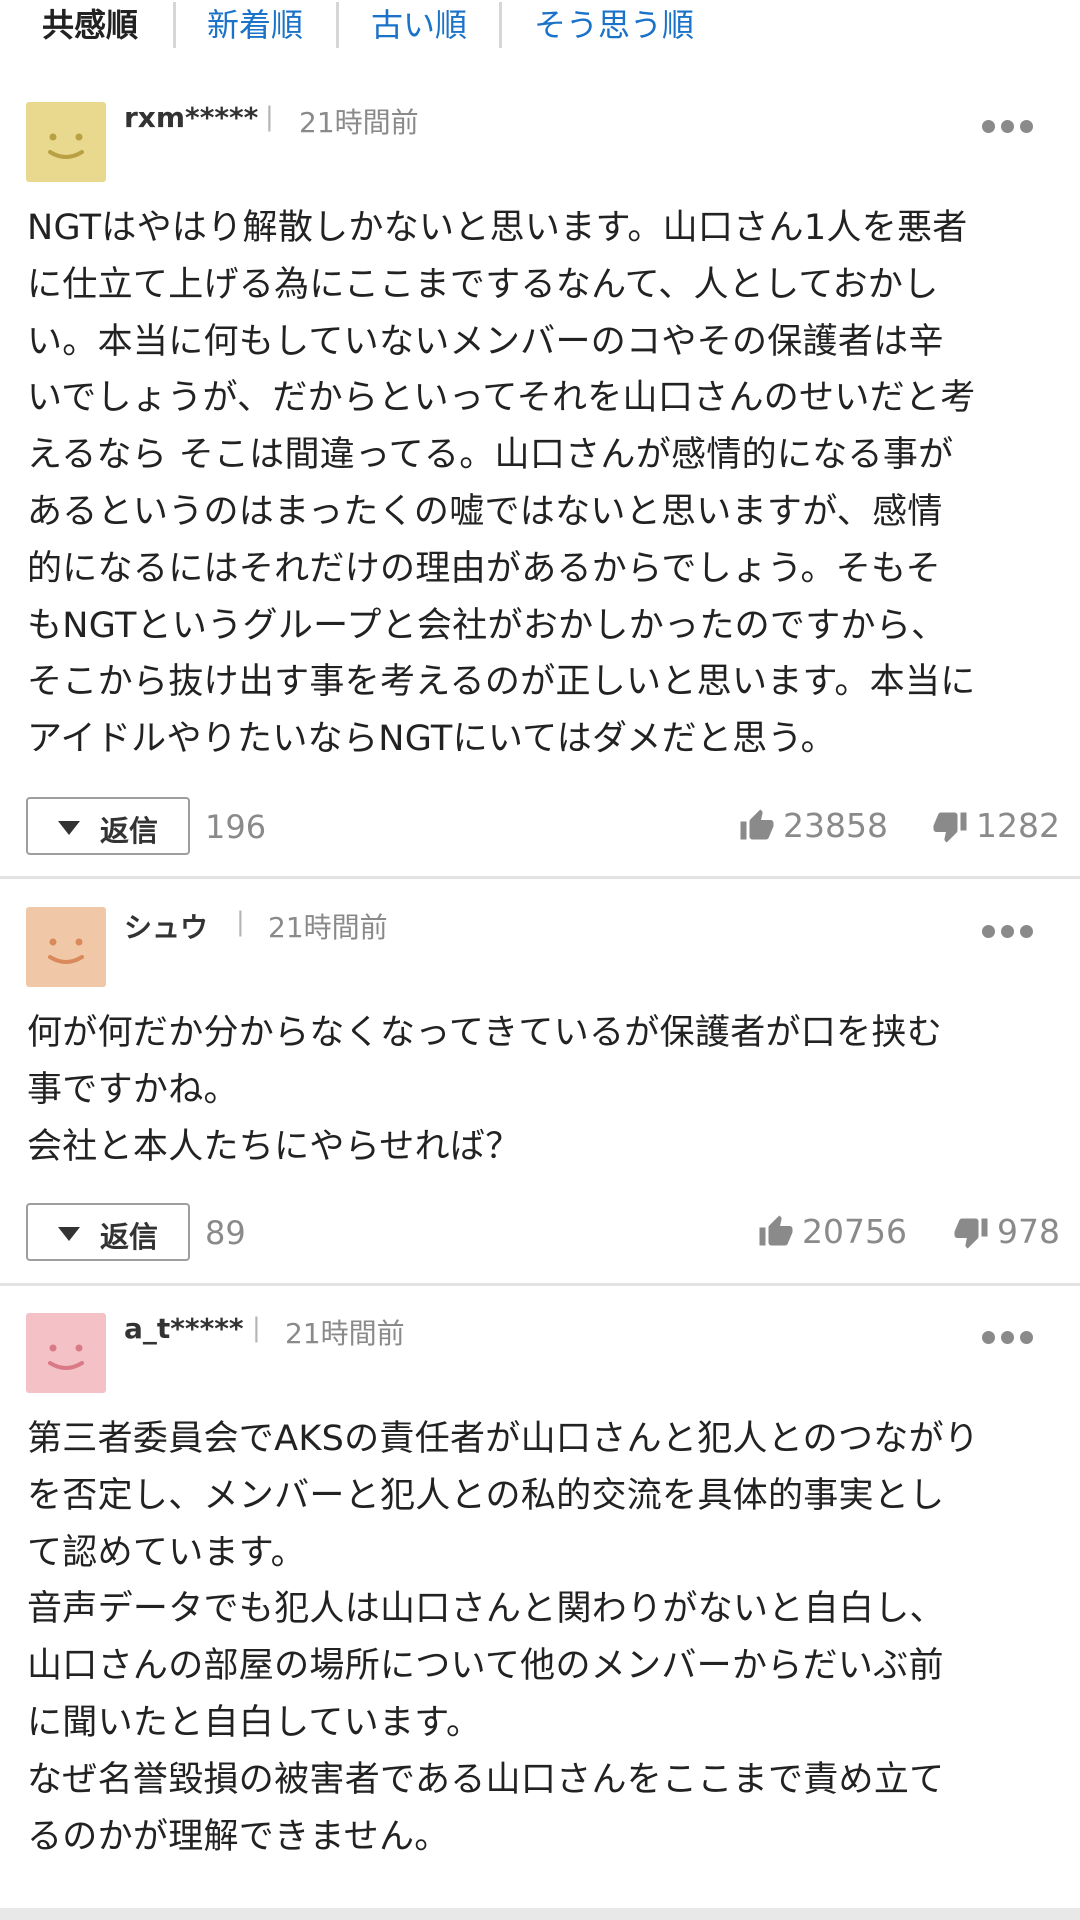 Image resolution: width=1080 pixels, height=1920 pixels. Describe the element at coordinates (184, 1328) in the screenshot. I see `username: a_t*****` at that location.